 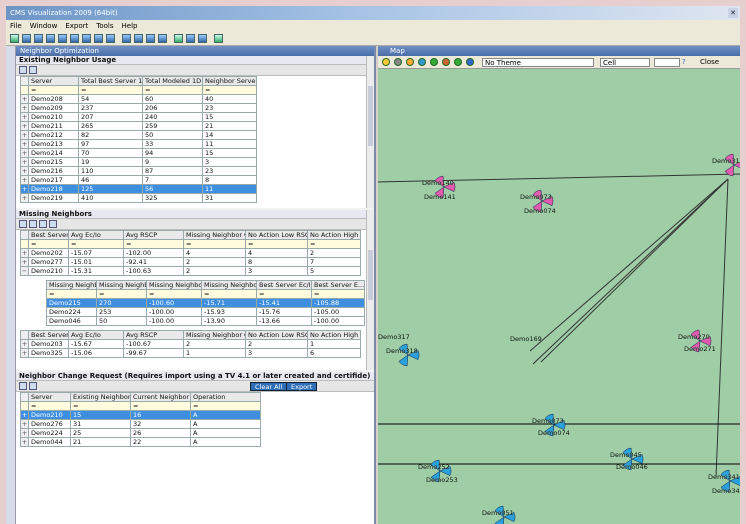 I want to click on map-search-input, so click(x=667, y=62).